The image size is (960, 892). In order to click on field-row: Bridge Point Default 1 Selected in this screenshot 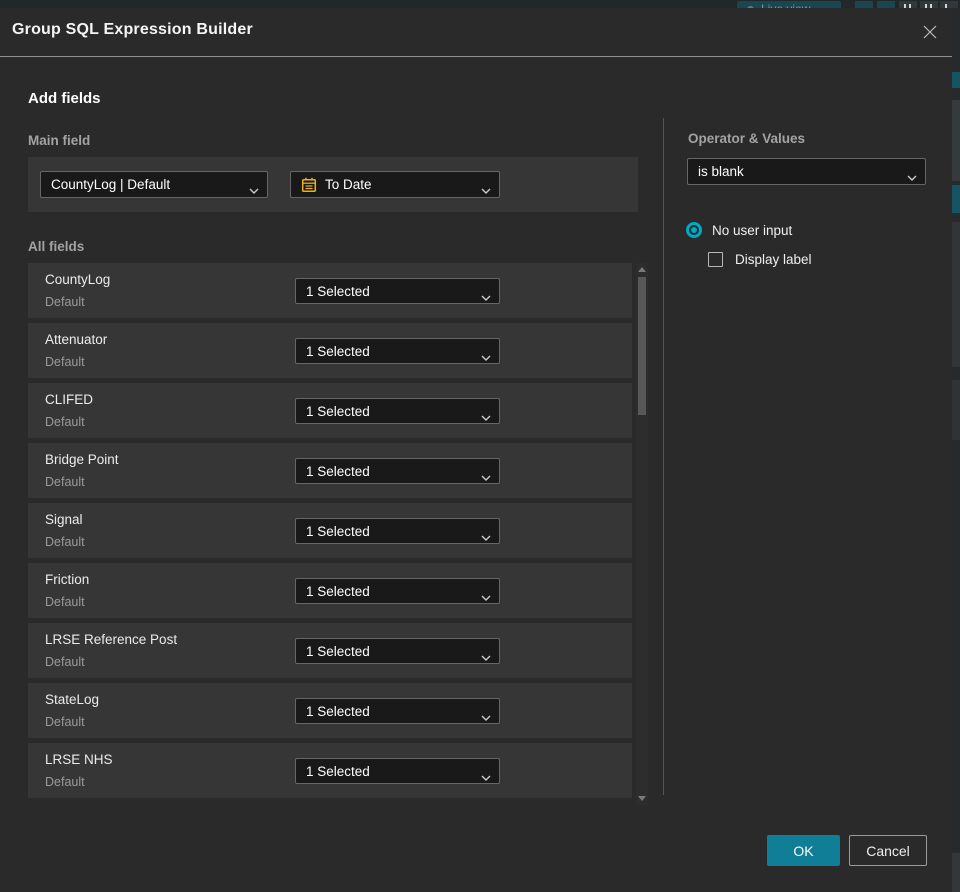, I will do `click(330, 470)`.